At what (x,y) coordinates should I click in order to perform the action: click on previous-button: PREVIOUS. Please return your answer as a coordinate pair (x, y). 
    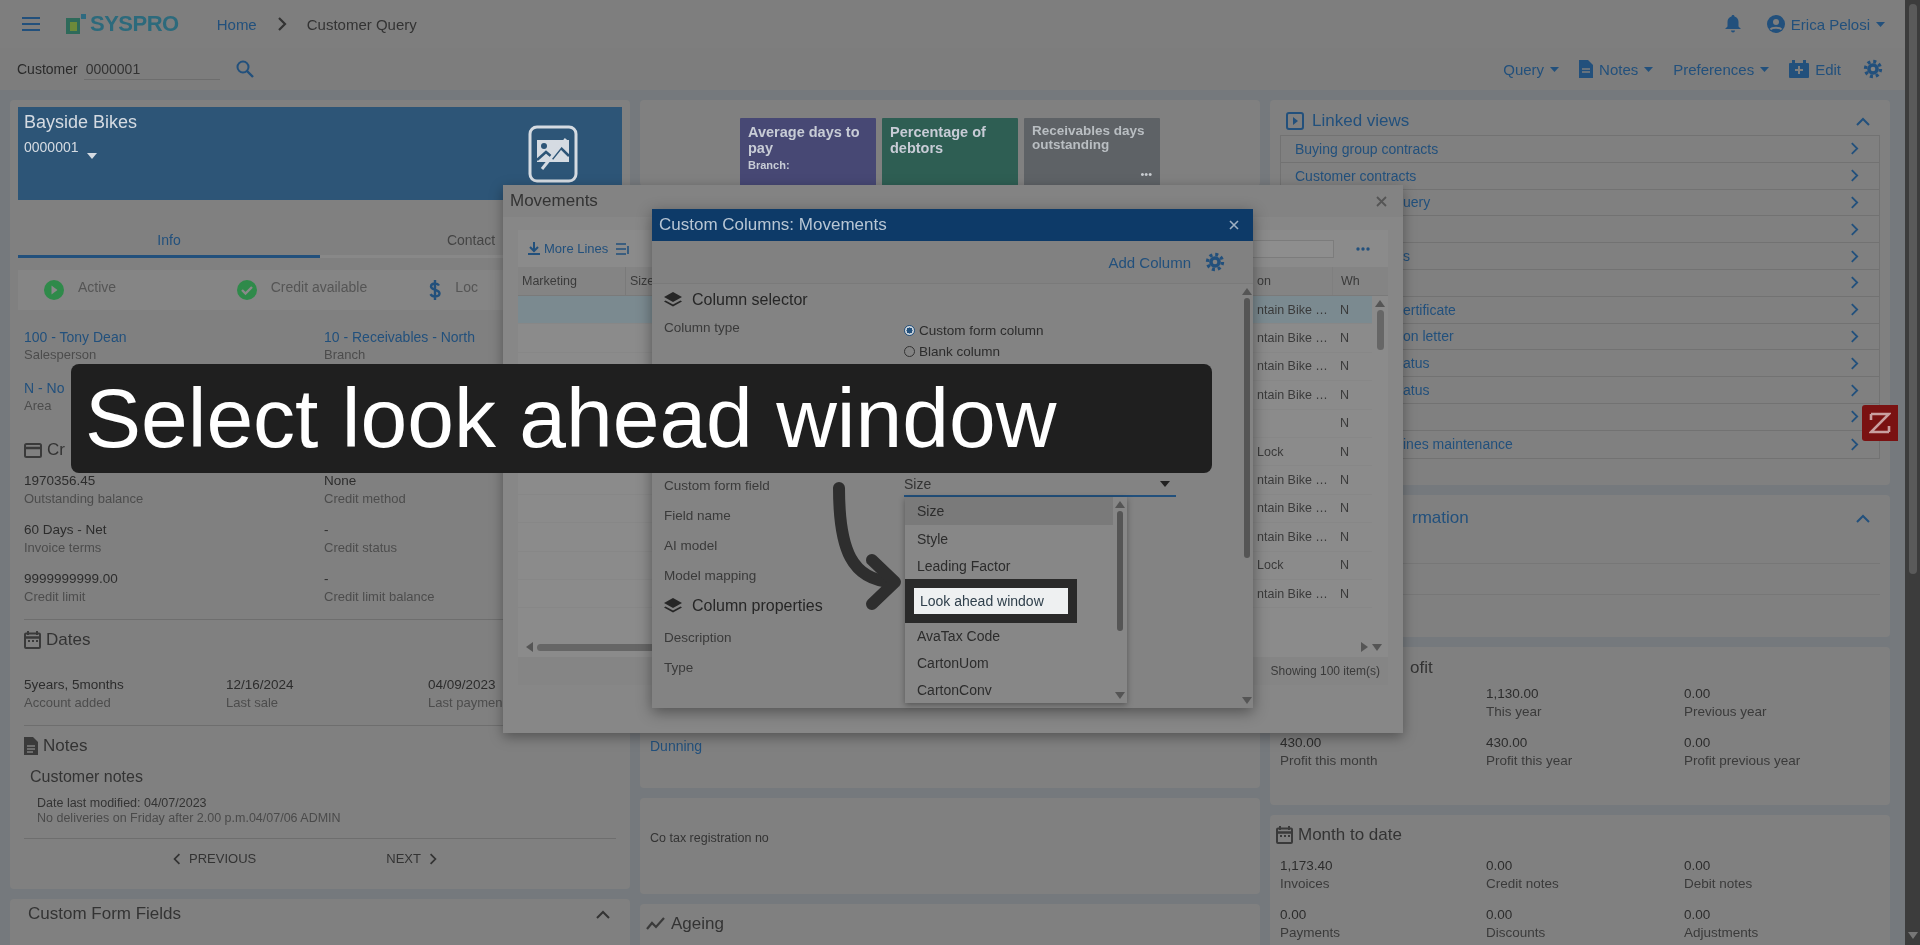
    Looking at the image, I should click on (215, 858).